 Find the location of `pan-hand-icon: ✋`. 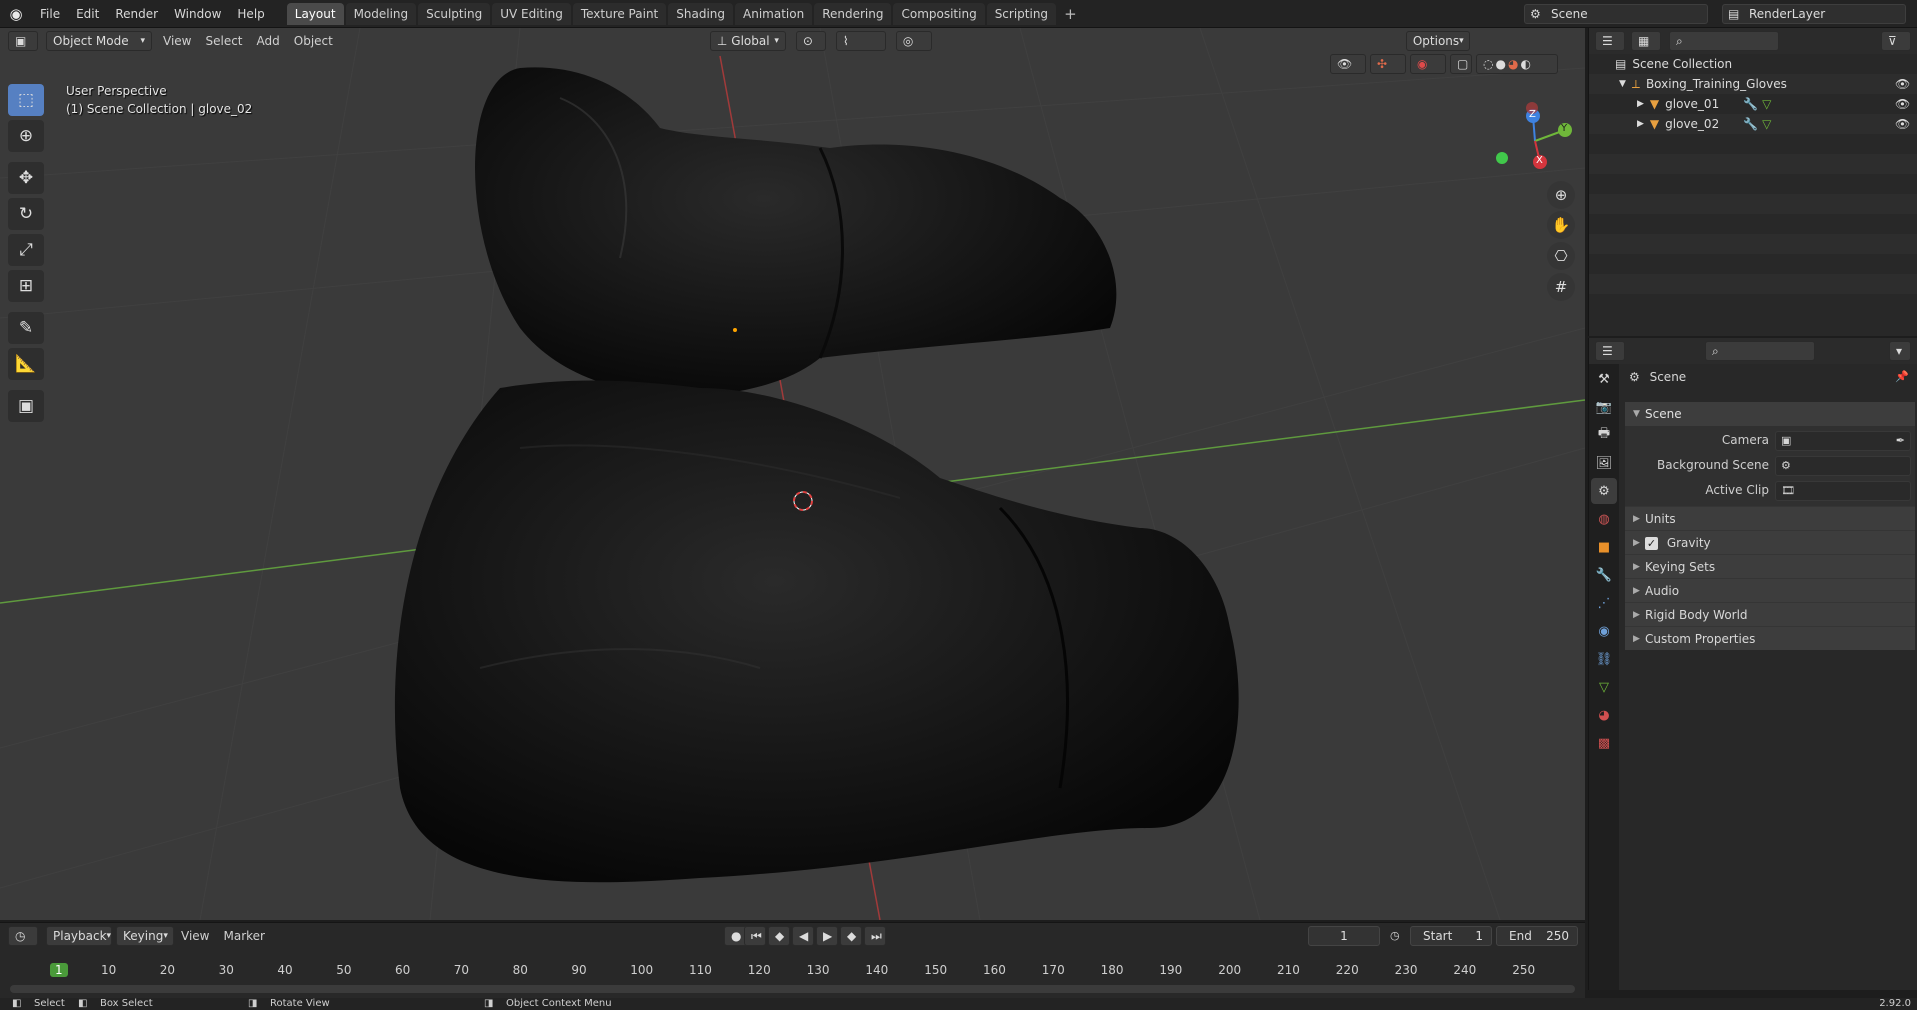

pan-hand-icon: ✋ is located at coordinates (1561, 225).